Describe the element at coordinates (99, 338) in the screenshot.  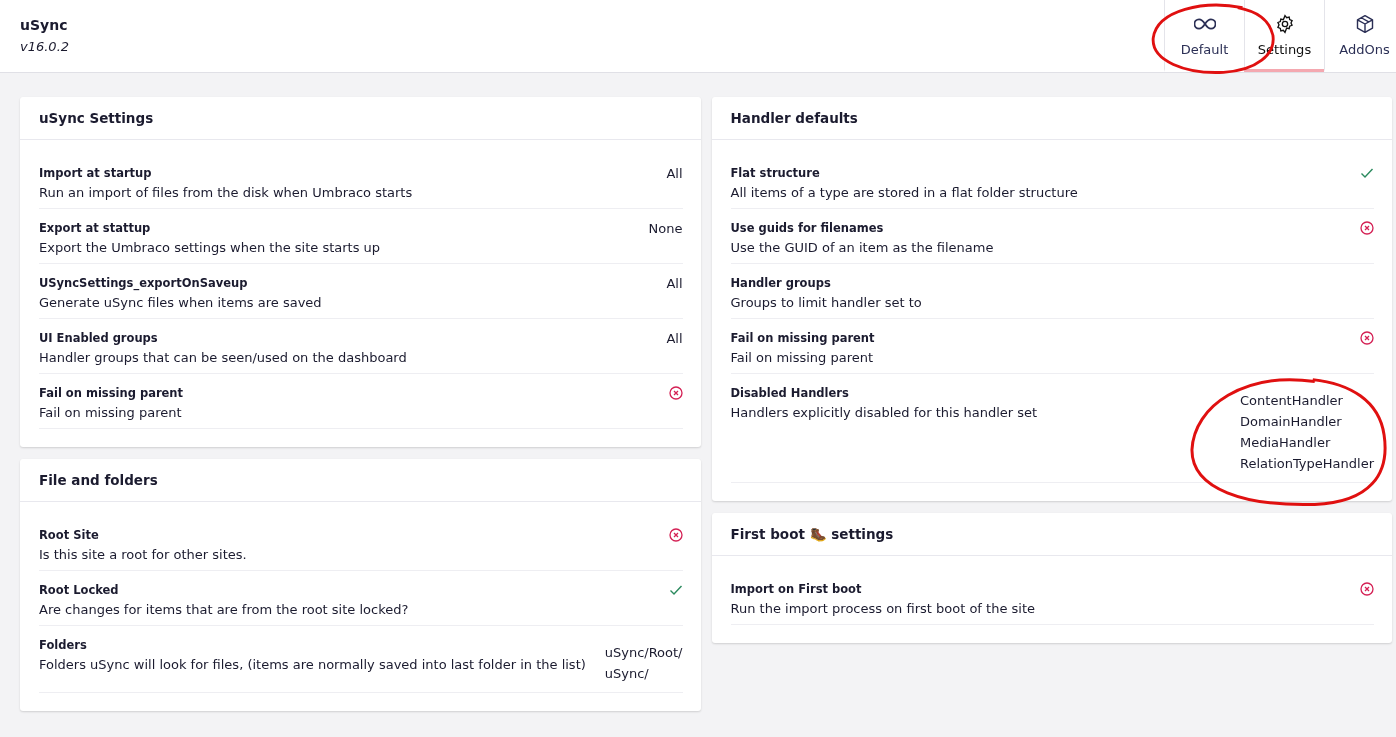
I see `setting-name: UI Enabled groups` at that location.